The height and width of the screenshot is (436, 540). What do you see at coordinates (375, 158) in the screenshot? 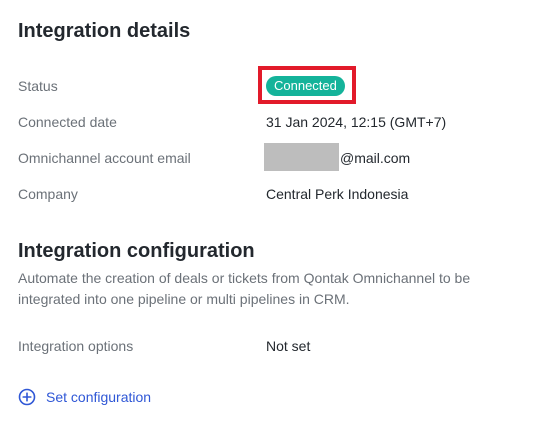
I see `email-value: @mail.com` at bounding box center [375, 158].